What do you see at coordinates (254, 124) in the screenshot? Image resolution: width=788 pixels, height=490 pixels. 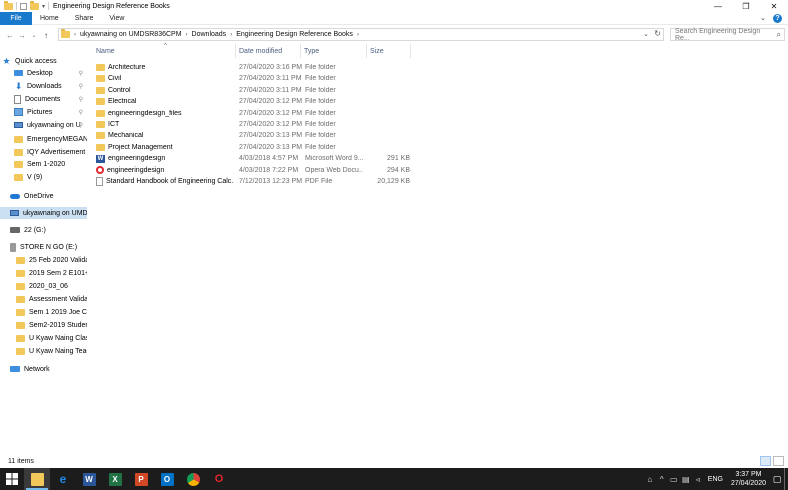 I see `table-row: ICT 27/04/2020 3:12 PM File folder` at bounding box center [254, 124].